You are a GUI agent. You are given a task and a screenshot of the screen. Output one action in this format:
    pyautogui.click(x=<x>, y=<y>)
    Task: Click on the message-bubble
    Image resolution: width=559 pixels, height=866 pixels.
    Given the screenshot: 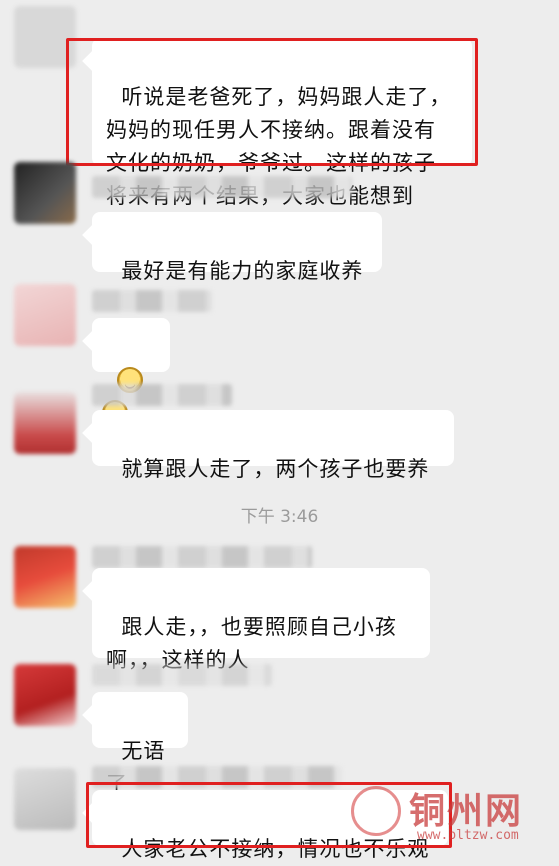 What is the action you would take?
    pyautogui.click(x=131, y=372)
    